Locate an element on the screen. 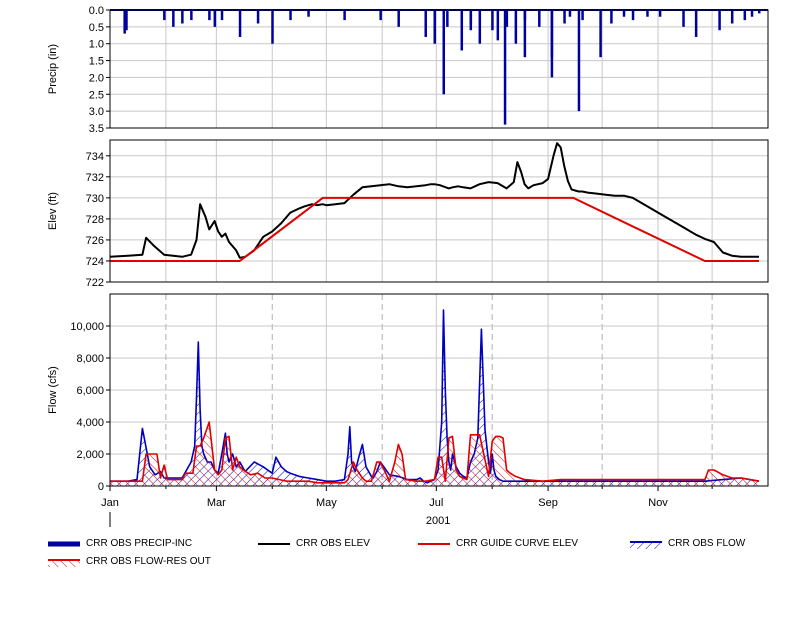  y-tick-label: 1.5 is located at coordinates (96, 62).